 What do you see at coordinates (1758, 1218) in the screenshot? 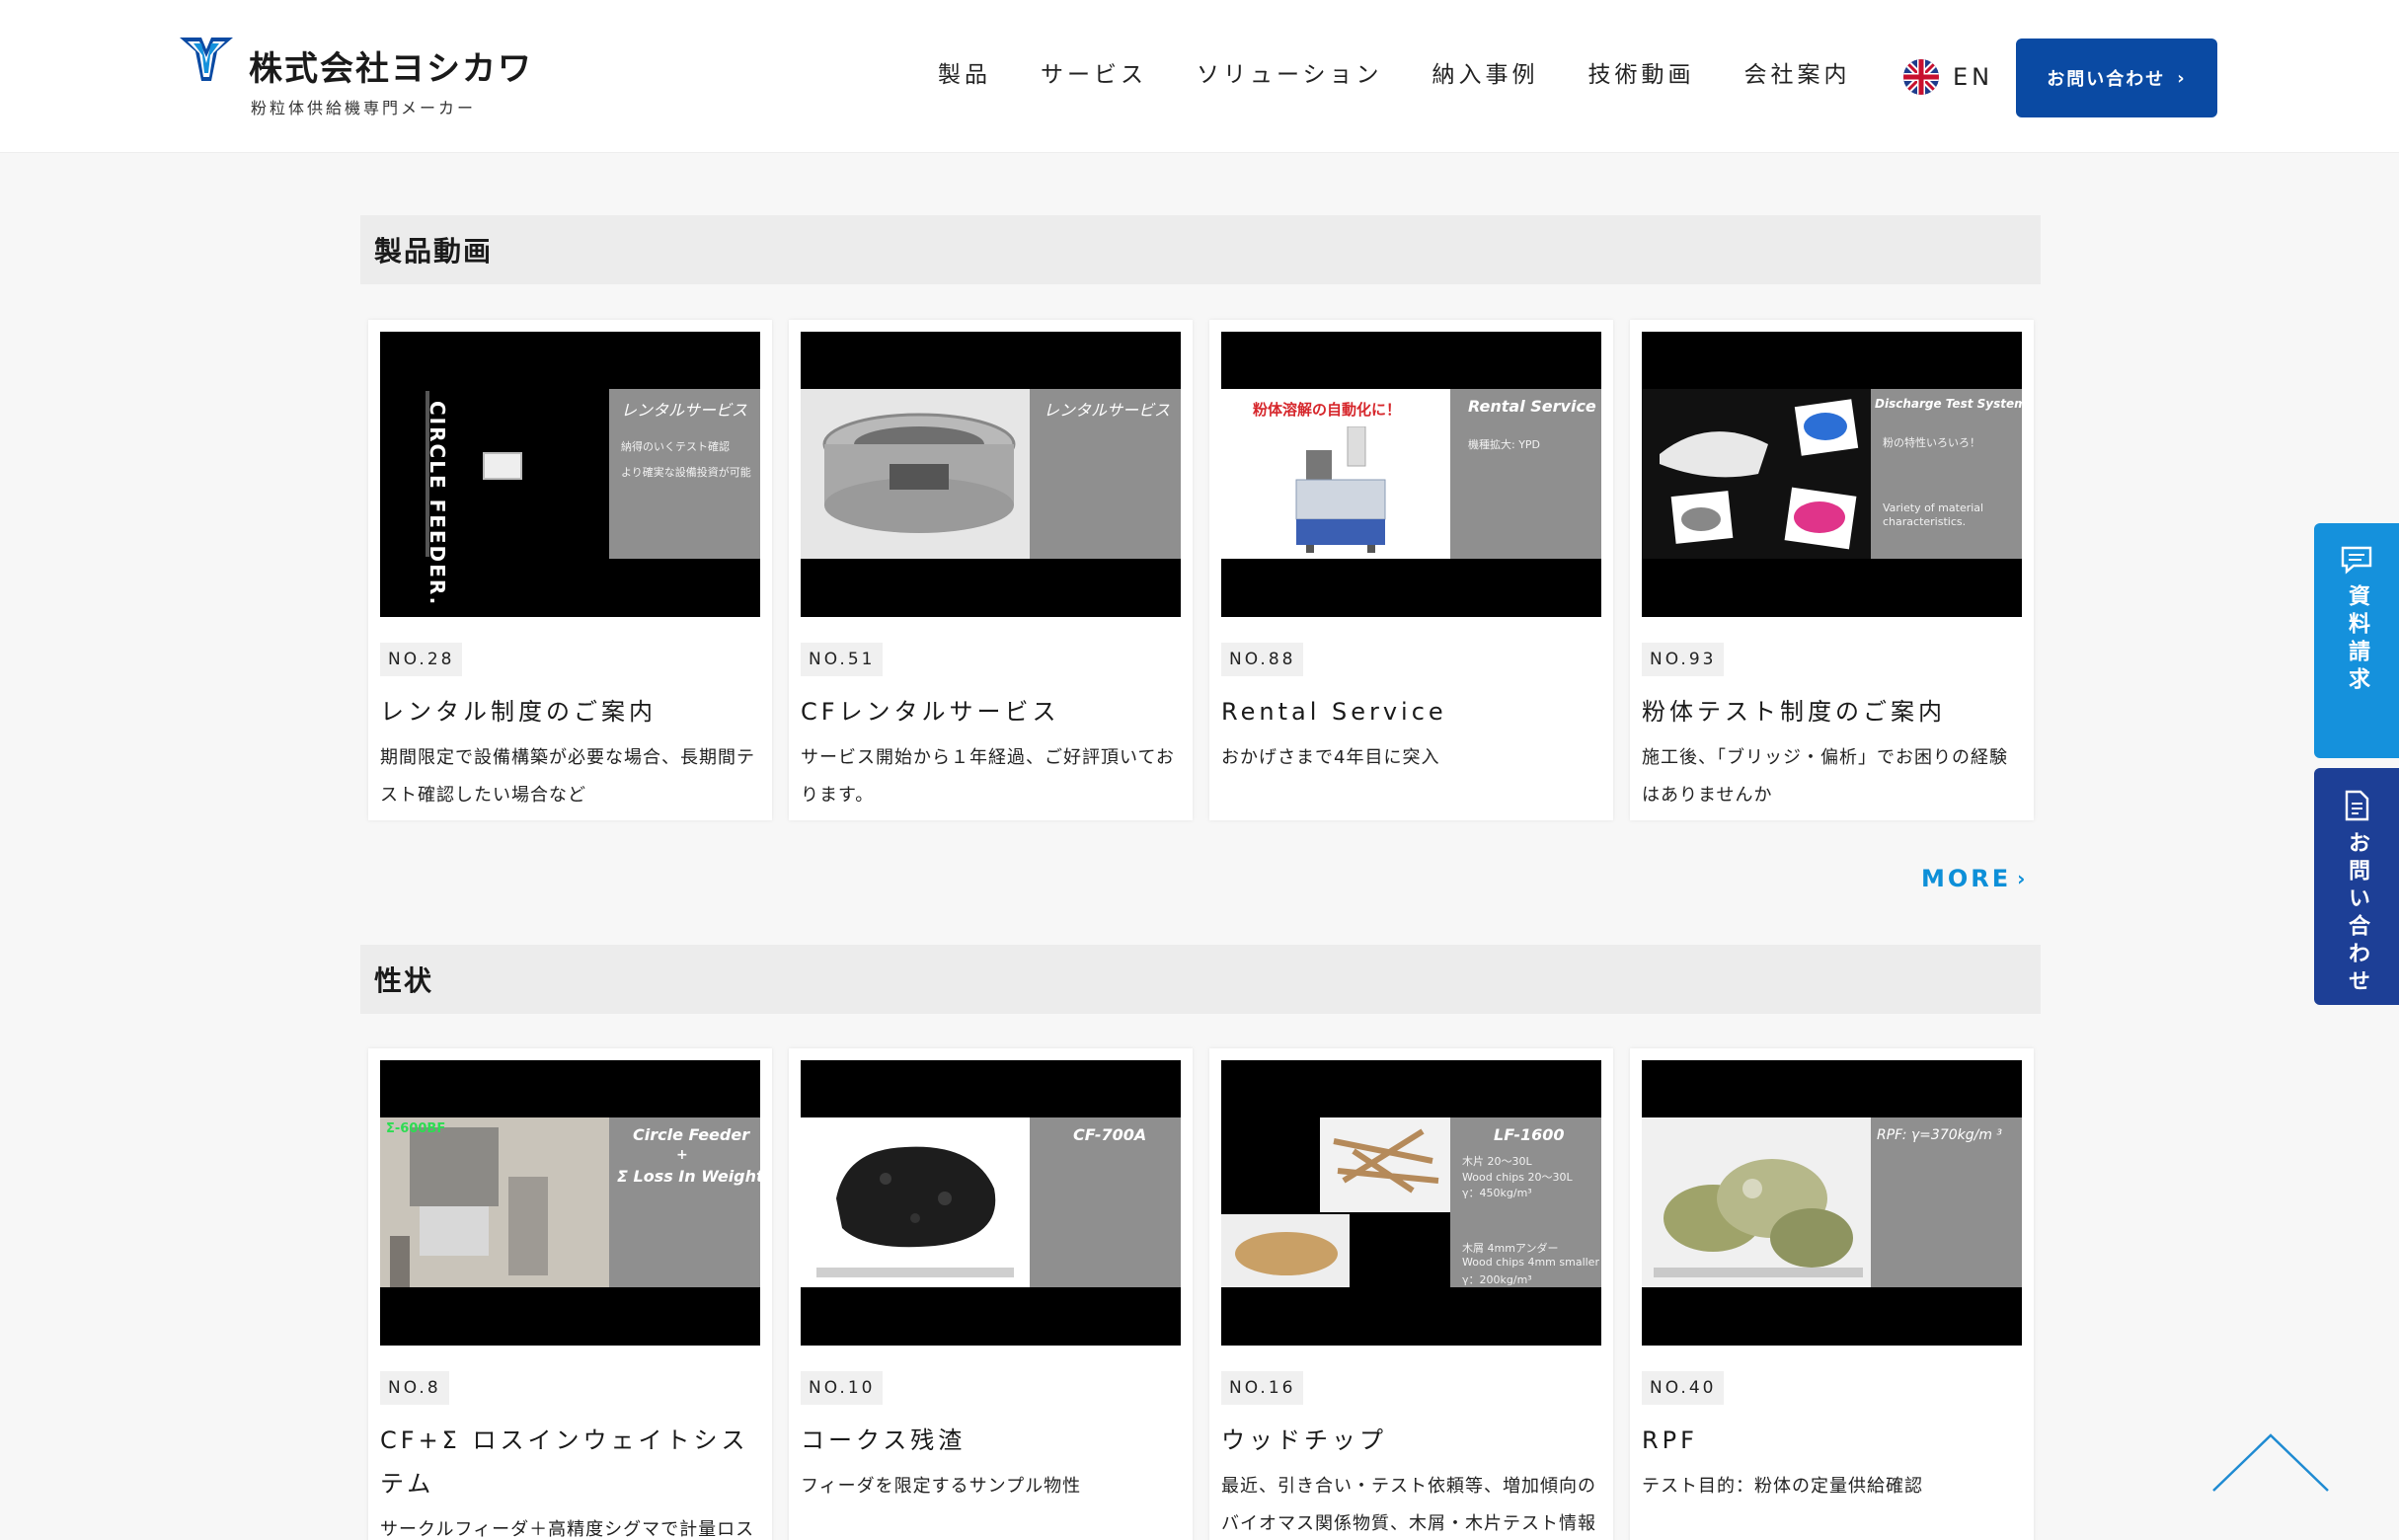
I see `rpf-image` at bounding box center [1758, 1218].